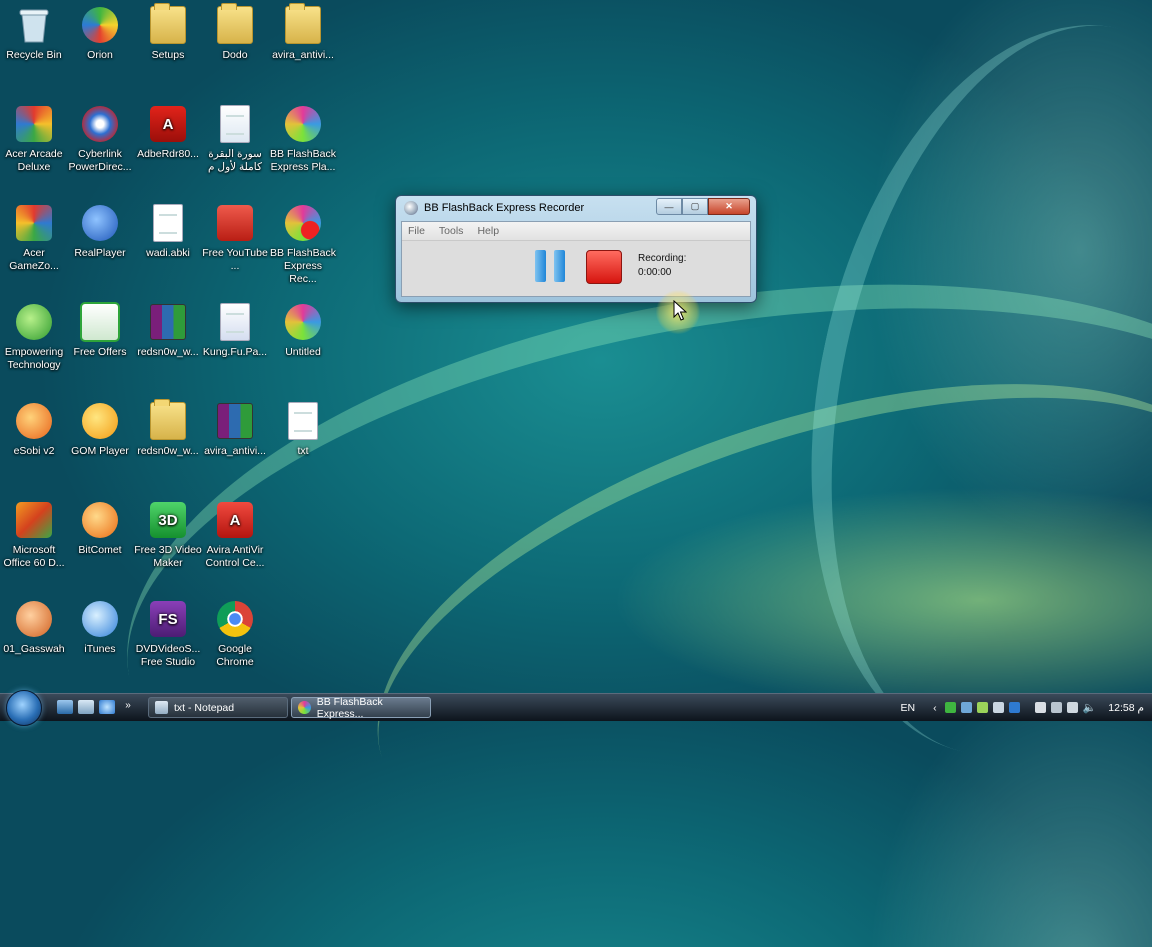 This screenshot has height=947, width=1152. What do you see at coordinates (86, 707) in the screenshot?
I see `switch-windows-icon` at bounding box center [86, 707].